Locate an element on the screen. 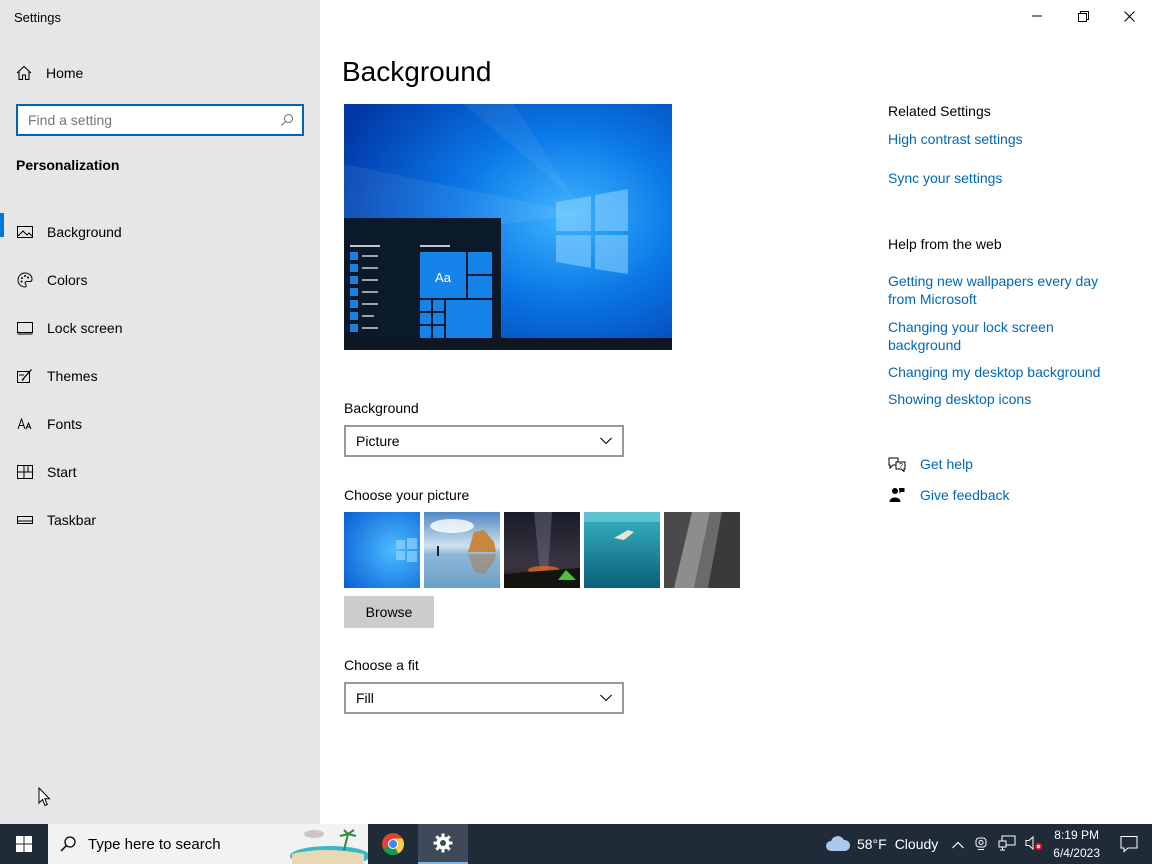 This screenshot has width=1152, height=864. background-dropdown-value: Picture is located at coordinates (378, 441).